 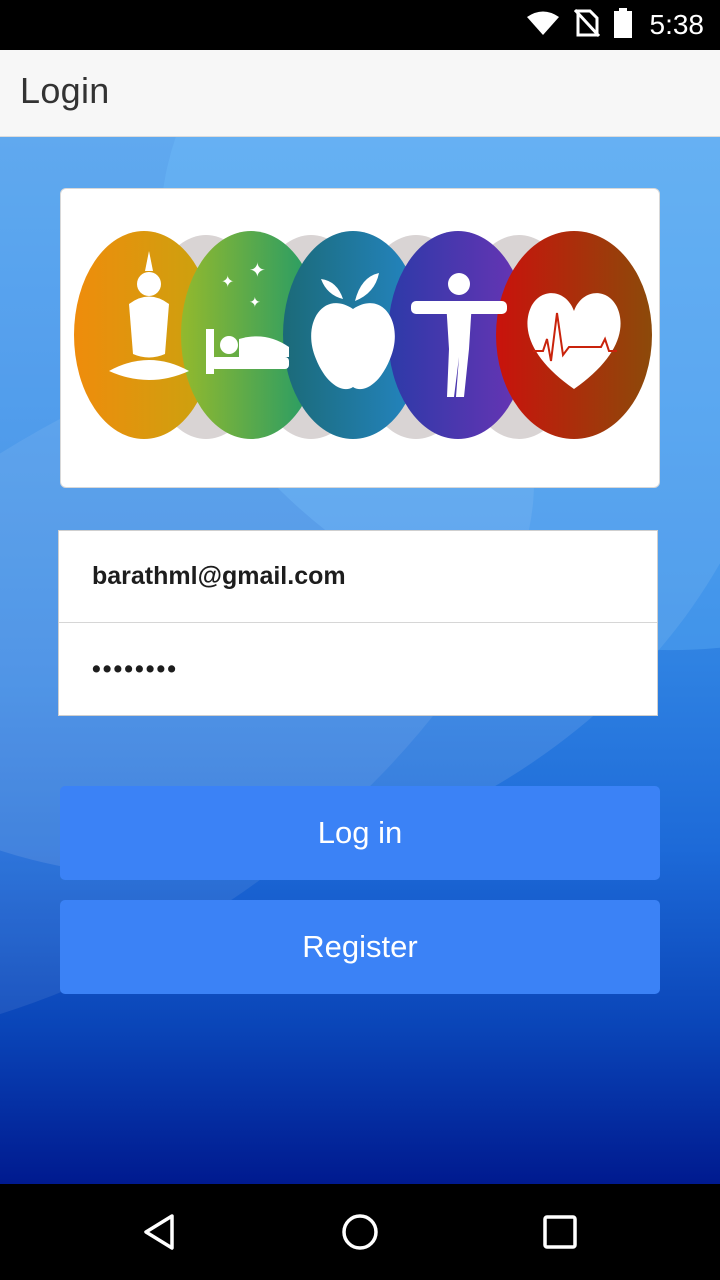 What do you see at coordinates (360, 93) in the screenshot?
I see `app-bar: Login` at bounding box center [360, 93].